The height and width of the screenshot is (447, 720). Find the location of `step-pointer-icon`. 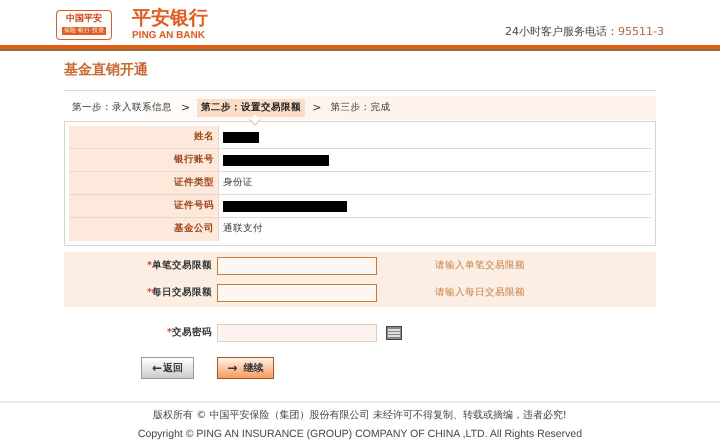

step-pointer-icon is located at coordinates (255, 120).